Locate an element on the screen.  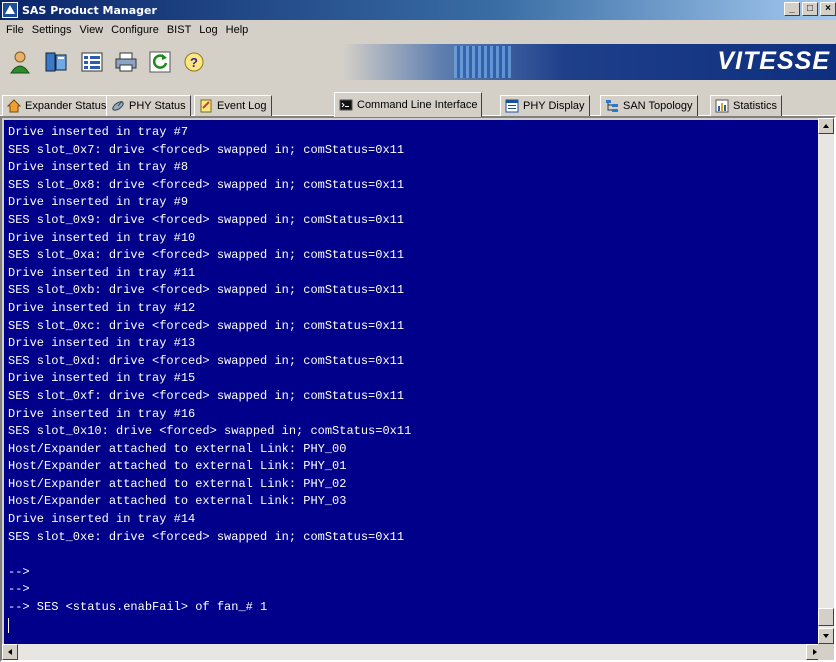
device-icon is located at coordinates (56, 62).